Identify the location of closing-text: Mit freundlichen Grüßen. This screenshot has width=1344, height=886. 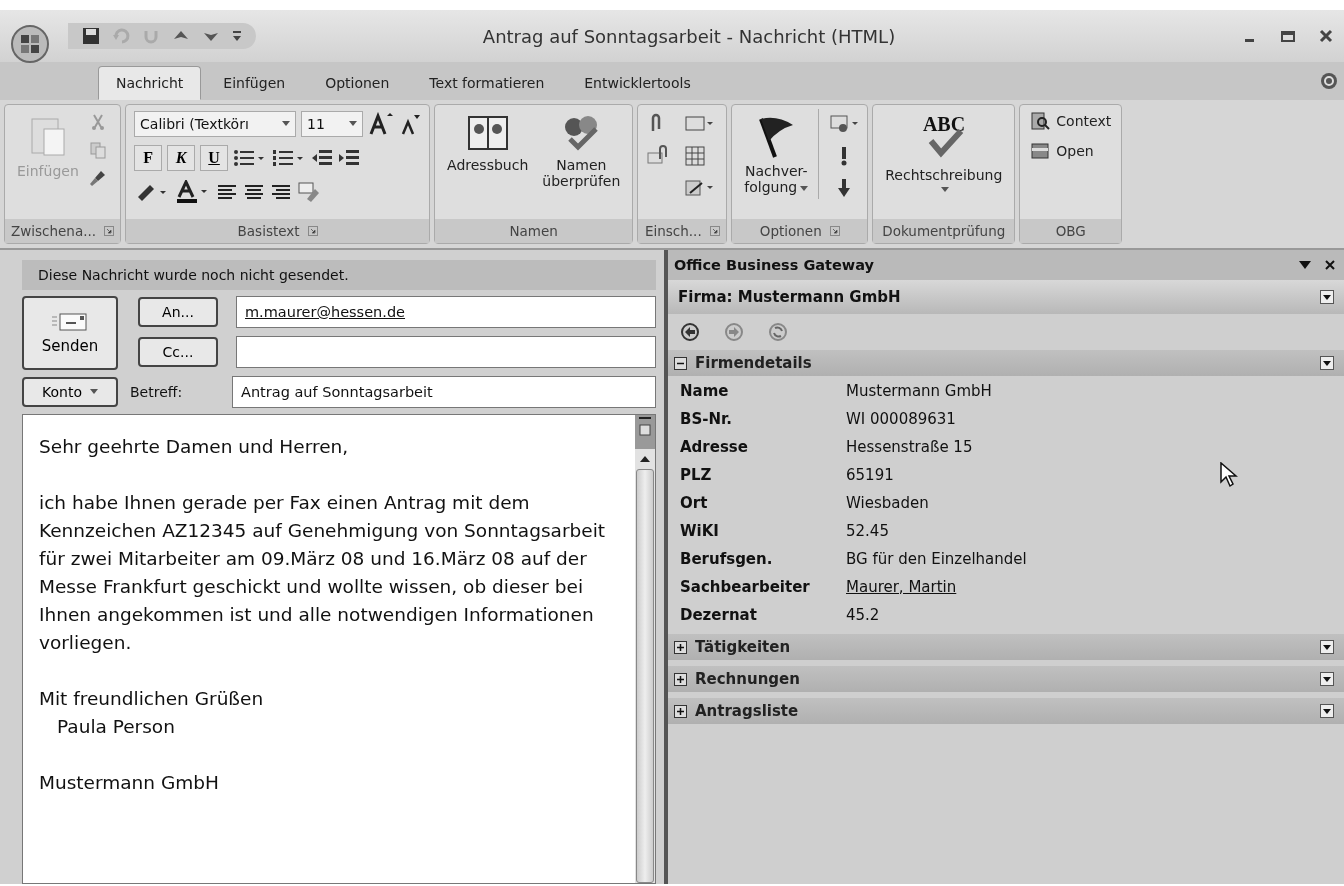
(152, 699).